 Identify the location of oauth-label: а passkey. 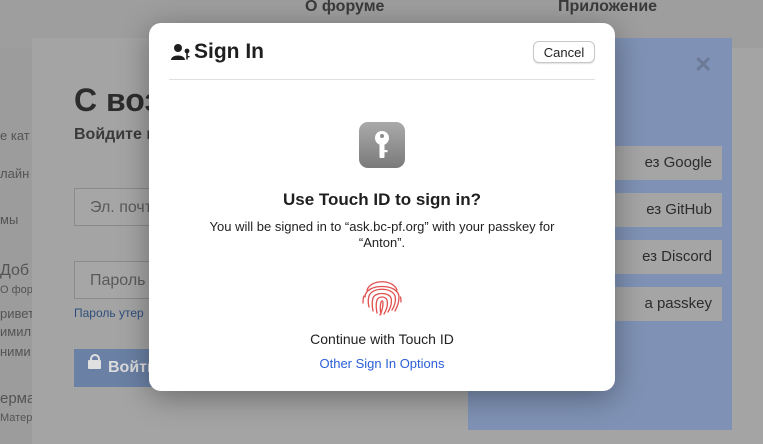
(678, 303).